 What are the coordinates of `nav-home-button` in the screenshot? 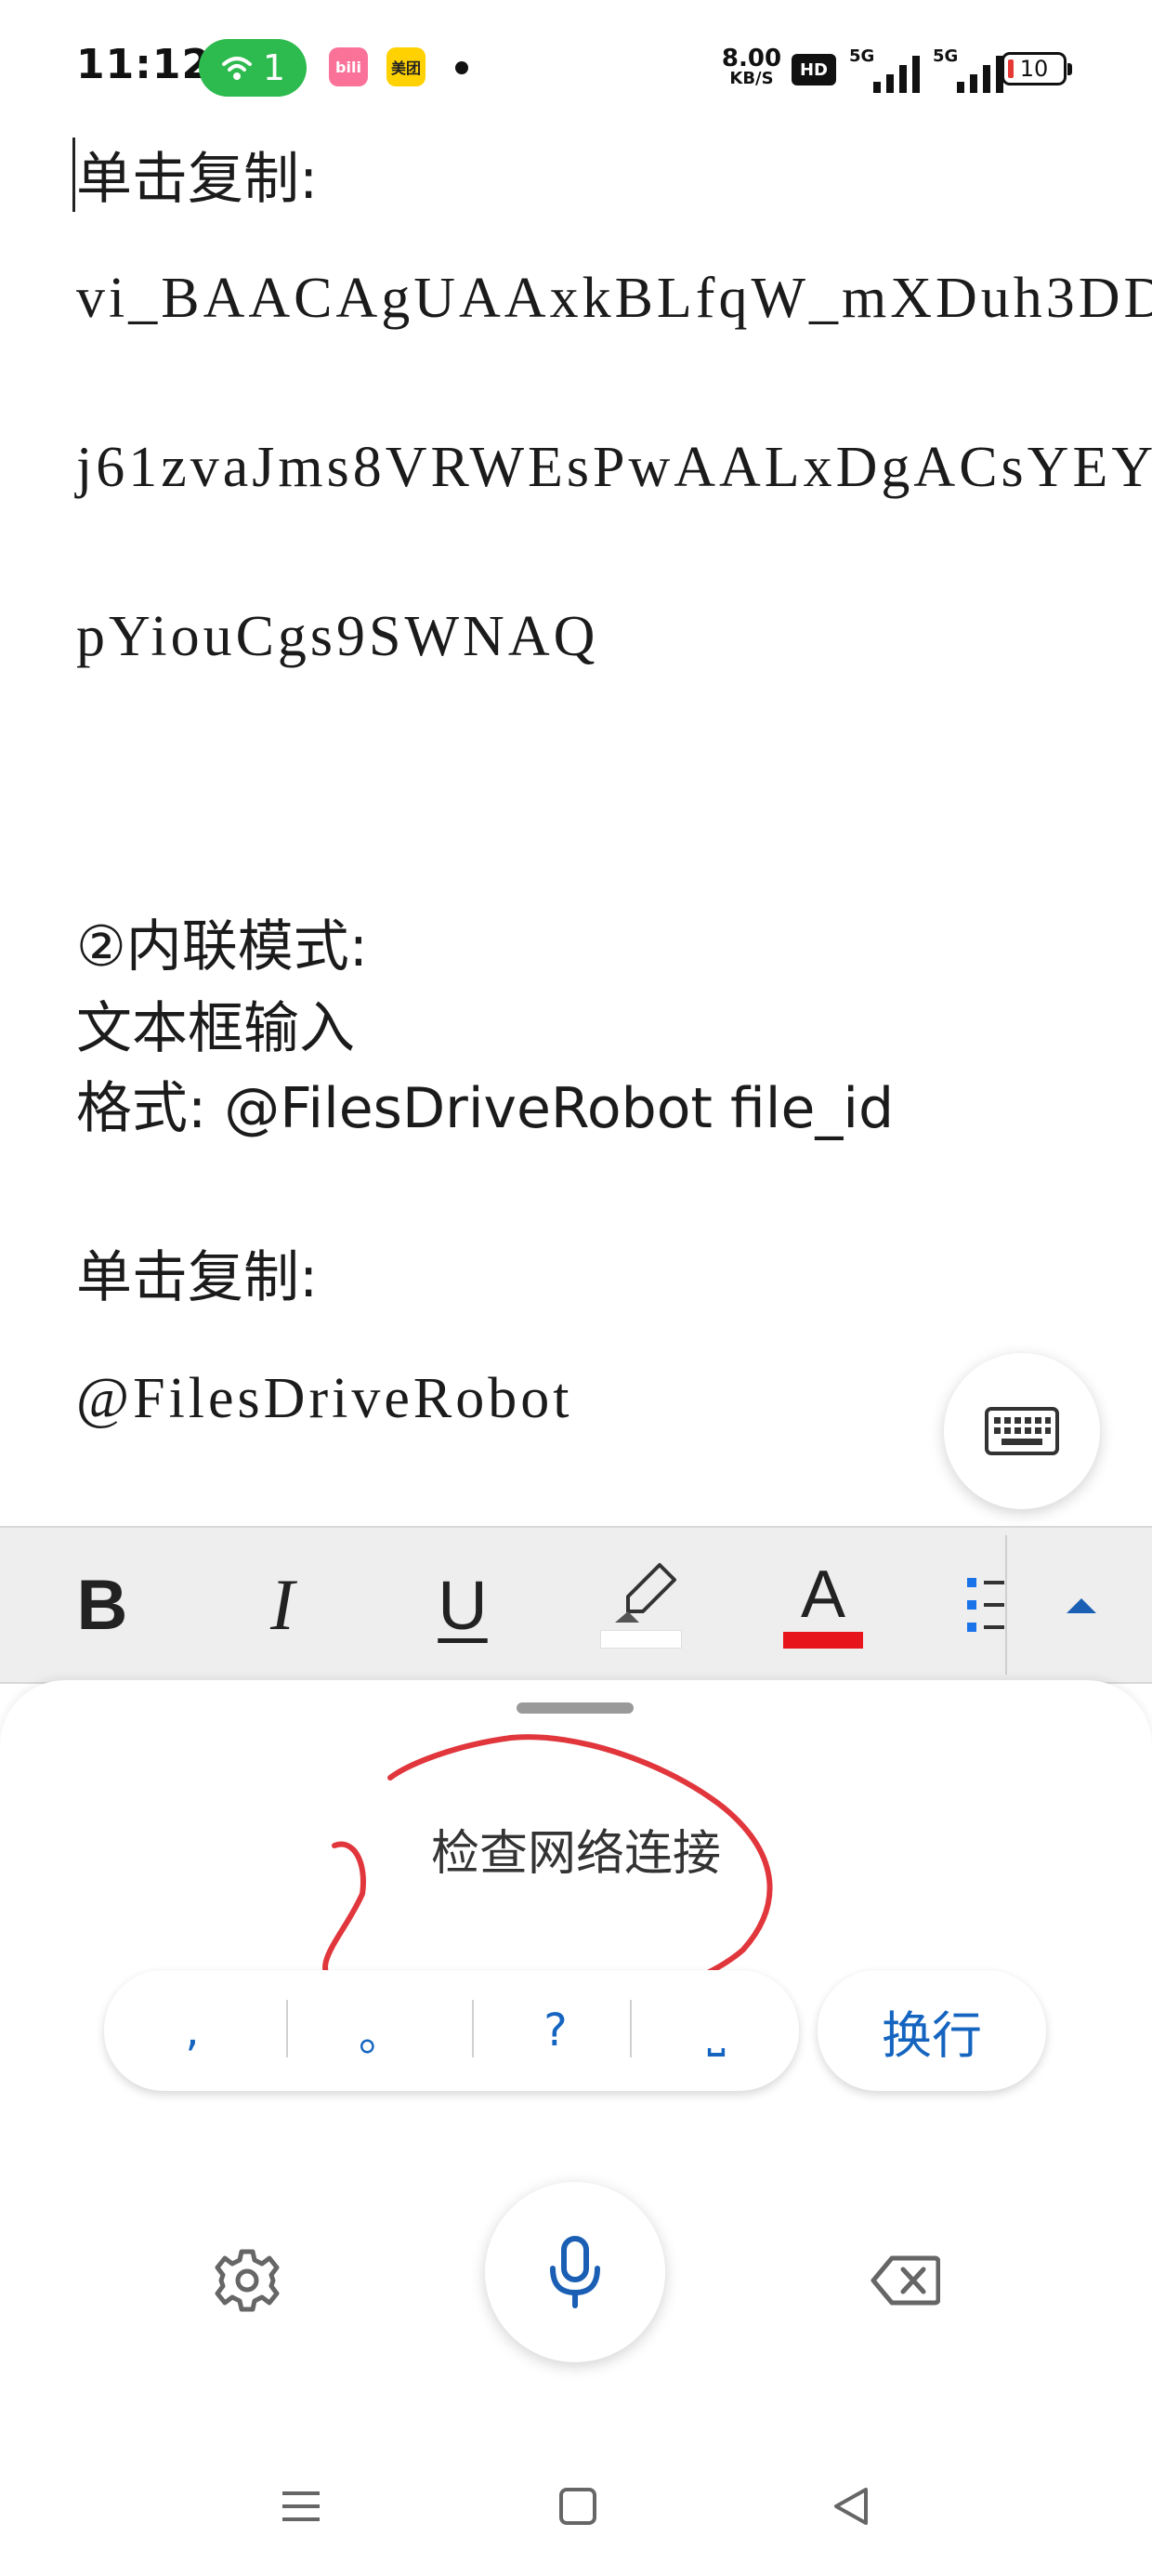 It's located at (577, 2506).